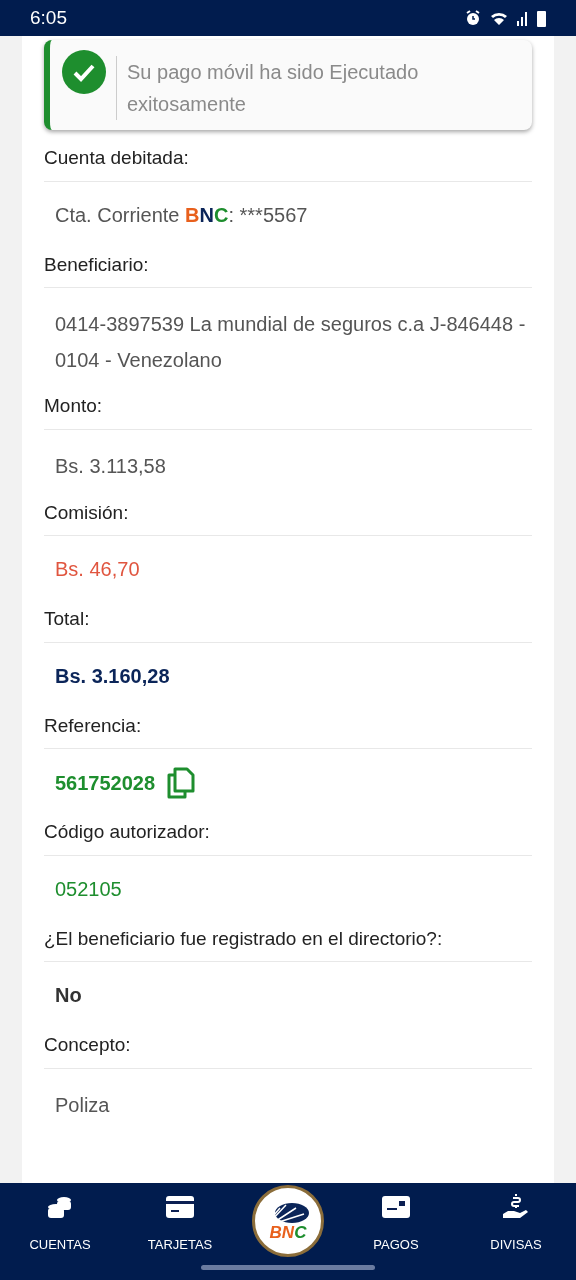  What do you see at coordinates (105, 783) in the screenshot?
I see `field-value: 561752028` at bounding box center [105, 783].